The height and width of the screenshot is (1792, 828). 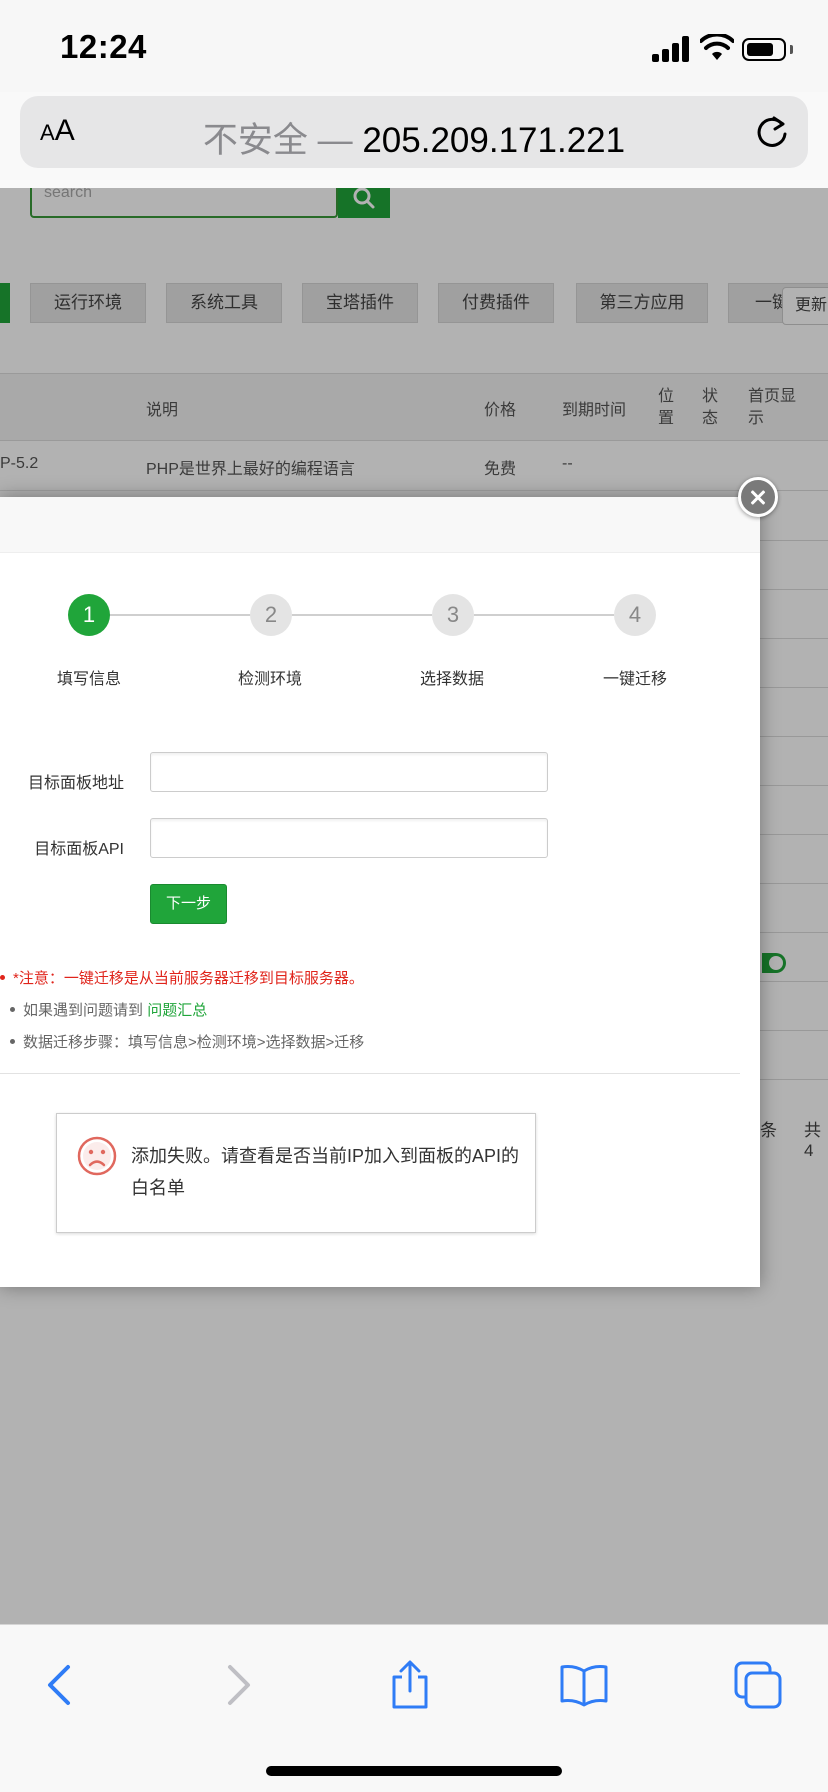 What do you see at coordinates (451, 679) in the screenshot?
I see `step-3-label: 选择数据` at bounding box center [451, 679].